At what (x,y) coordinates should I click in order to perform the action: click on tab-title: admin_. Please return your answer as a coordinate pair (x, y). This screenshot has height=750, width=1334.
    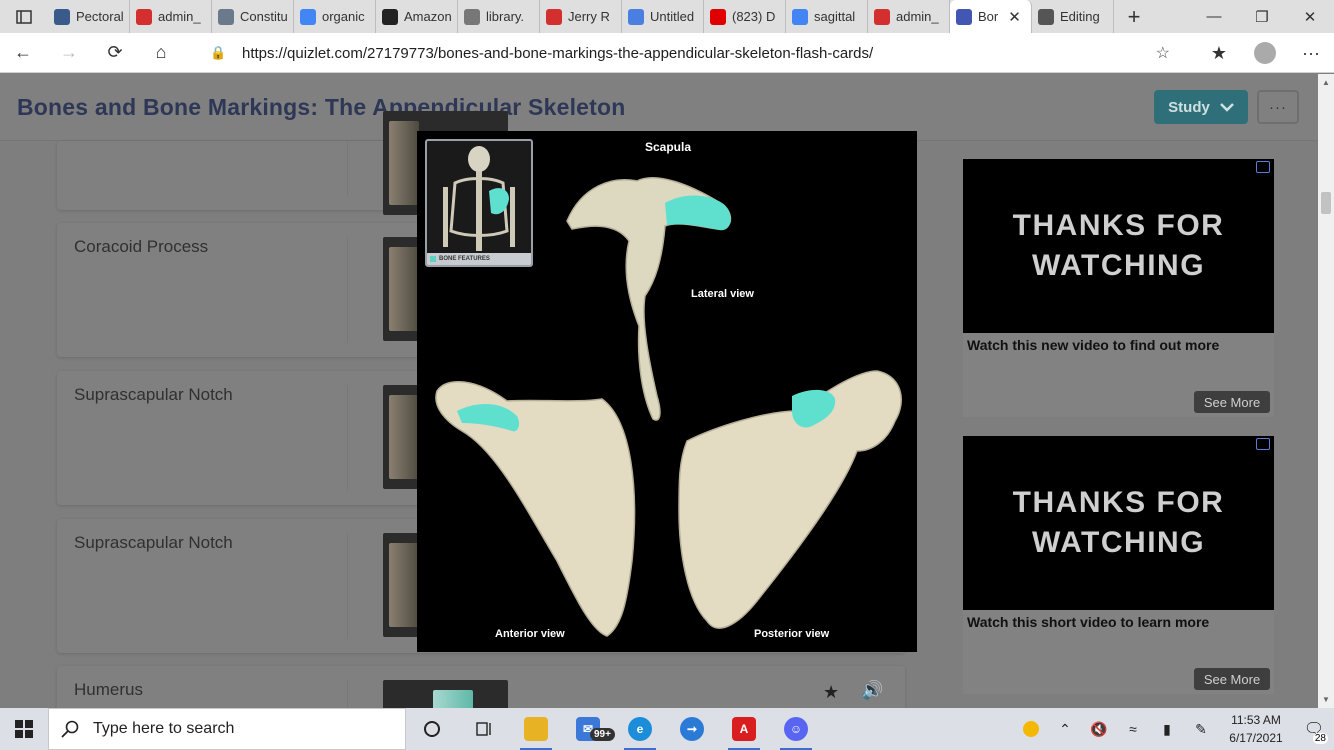
    Looking at the image, I should click on (179, 16).